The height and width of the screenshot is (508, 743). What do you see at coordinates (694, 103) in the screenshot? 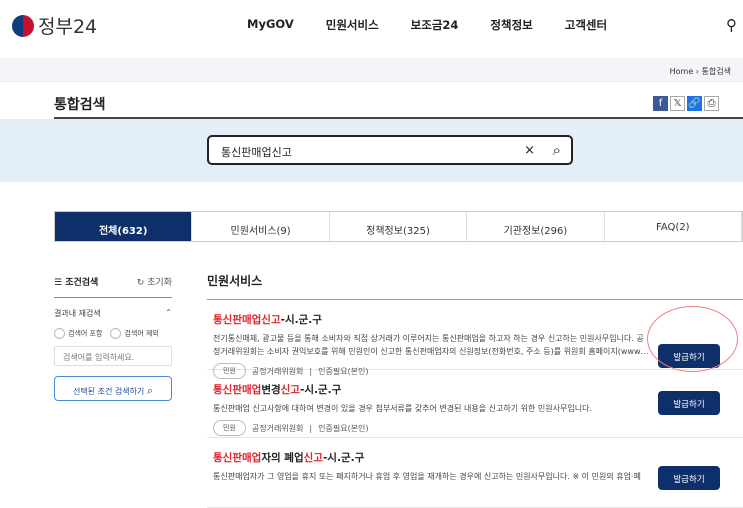
I see `link-icon: 🔗` at bounding box center [694, 103].